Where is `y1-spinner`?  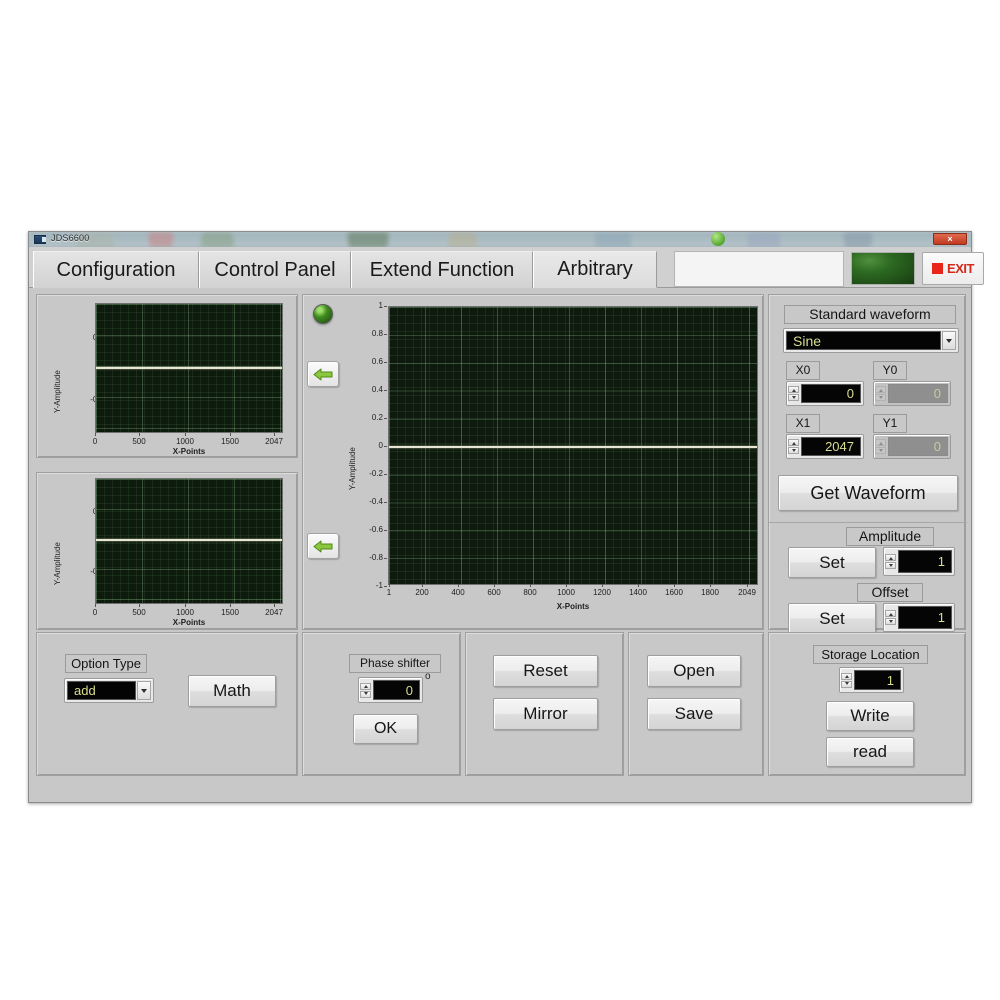
y1-spinner is located at coordinates (880, 446).